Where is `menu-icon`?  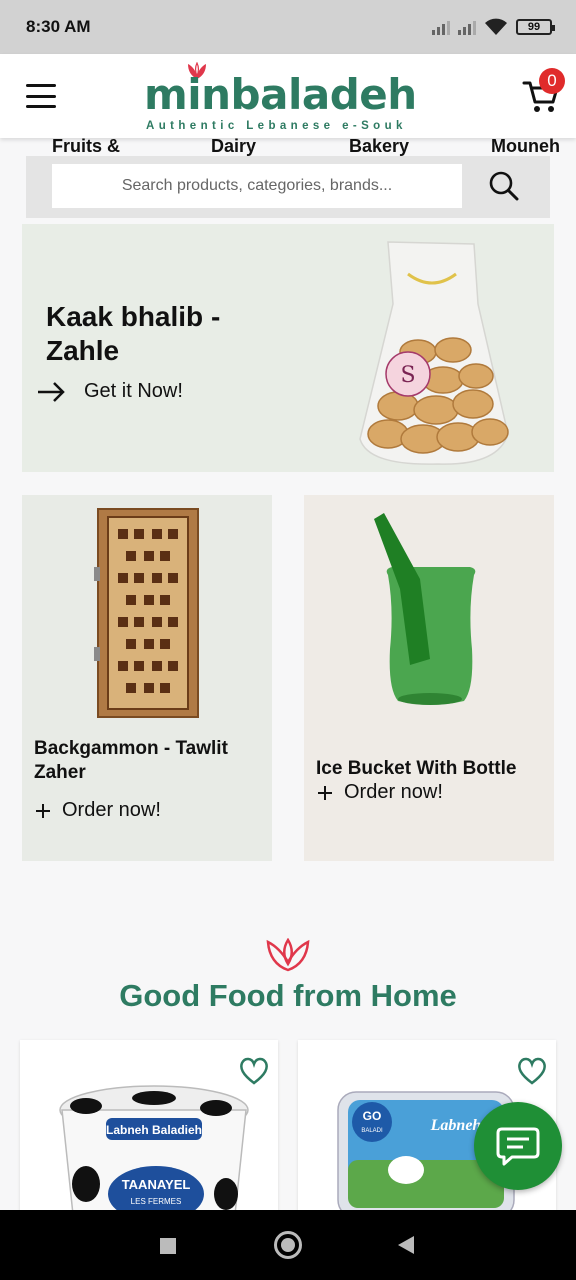 menu-icon is located at coordinates (41, 96).